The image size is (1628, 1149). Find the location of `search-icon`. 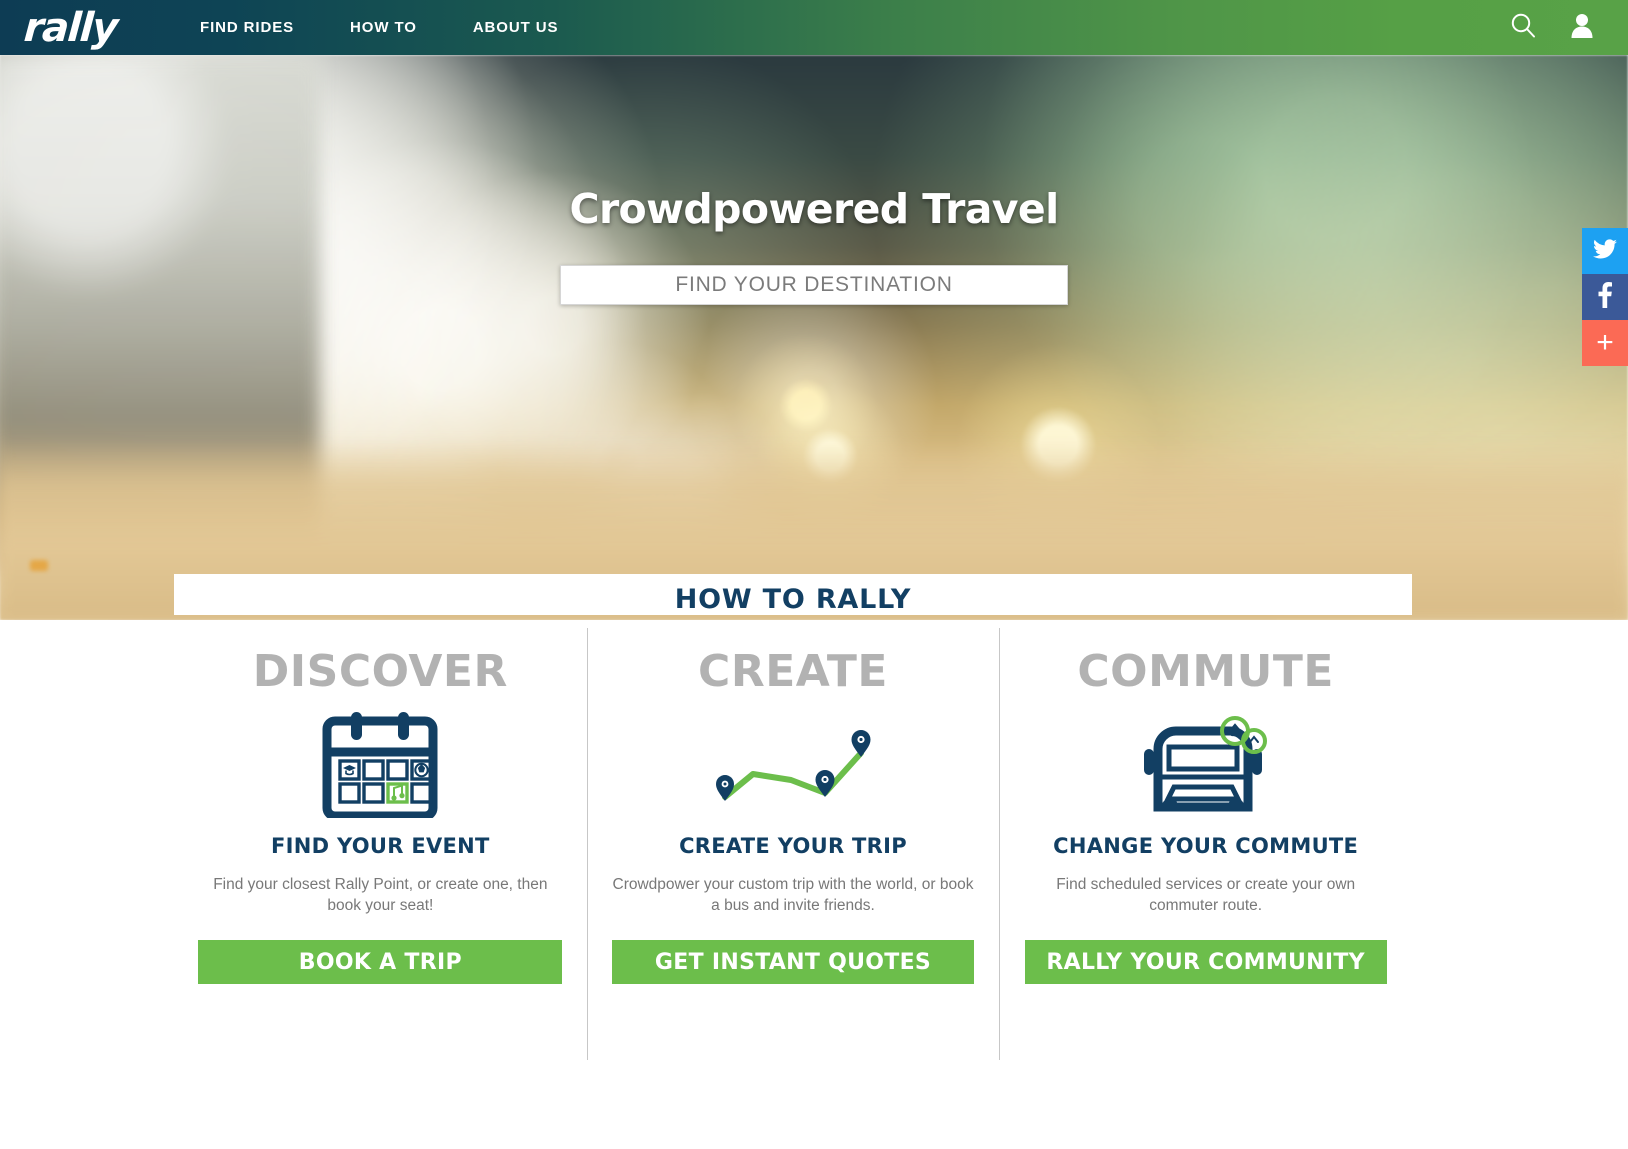

search-icon is located at coordinates (1523, 27).